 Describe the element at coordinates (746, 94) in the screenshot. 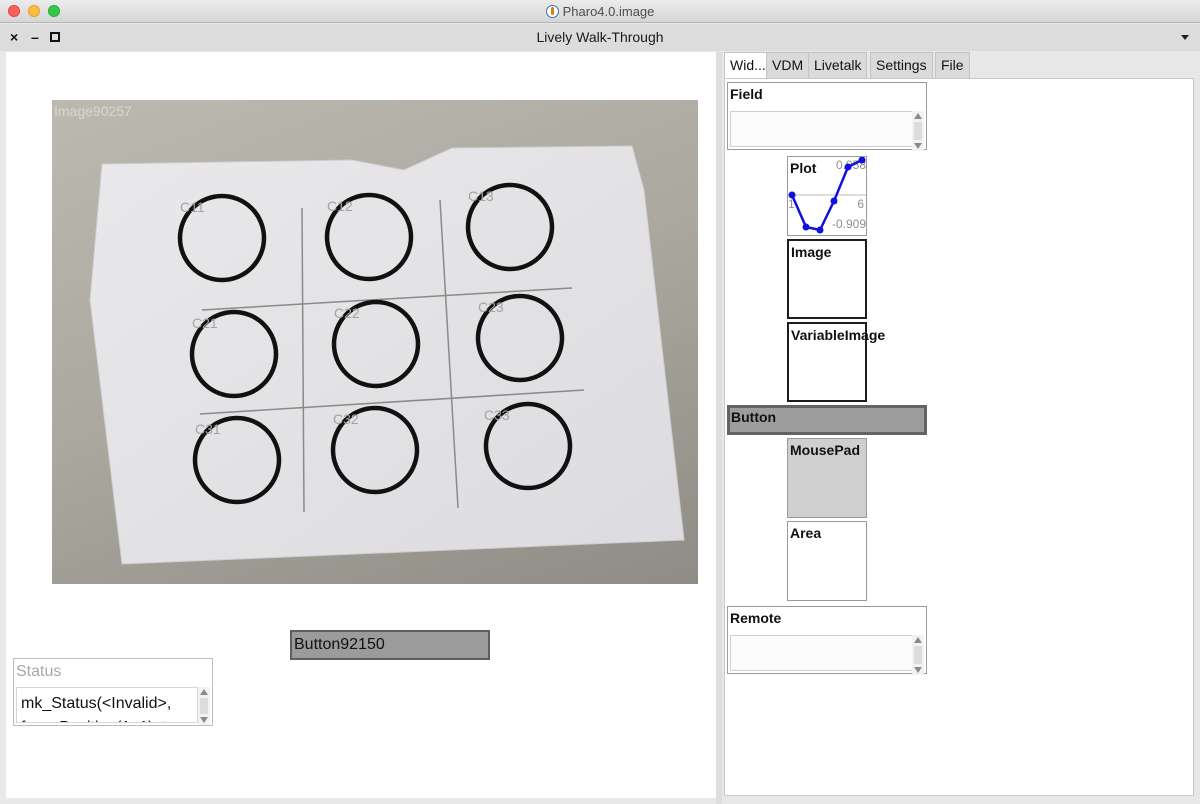

I see `palette-field-label: Field` at that location.